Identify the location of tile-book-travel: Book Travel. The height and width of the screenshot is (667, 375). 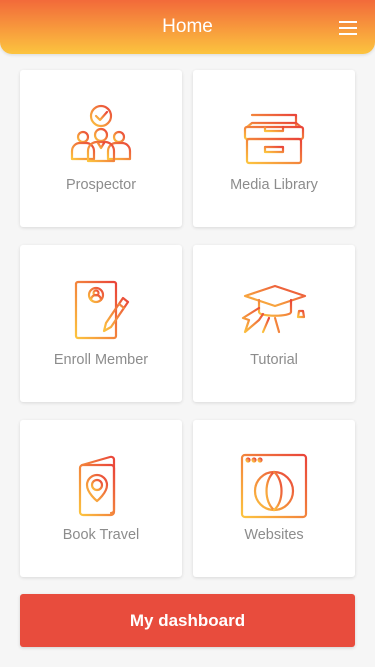
(101, 498).